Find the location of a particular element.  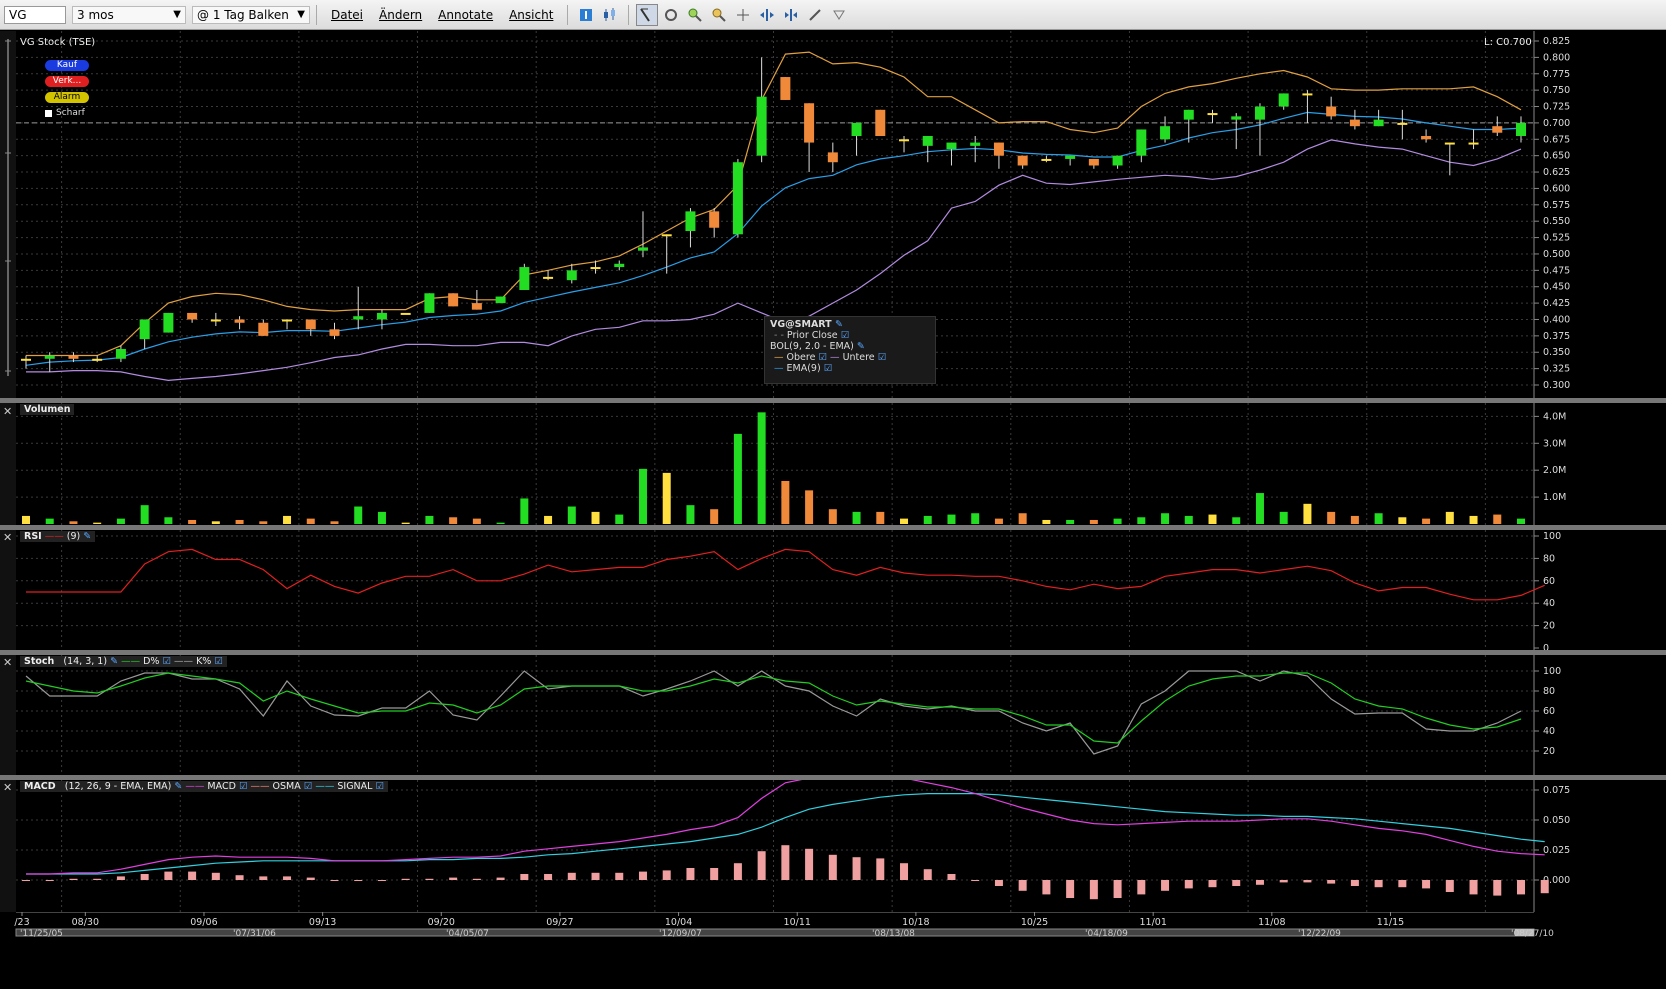

dash-line-icon: - - is located at coordinates (779, 335).